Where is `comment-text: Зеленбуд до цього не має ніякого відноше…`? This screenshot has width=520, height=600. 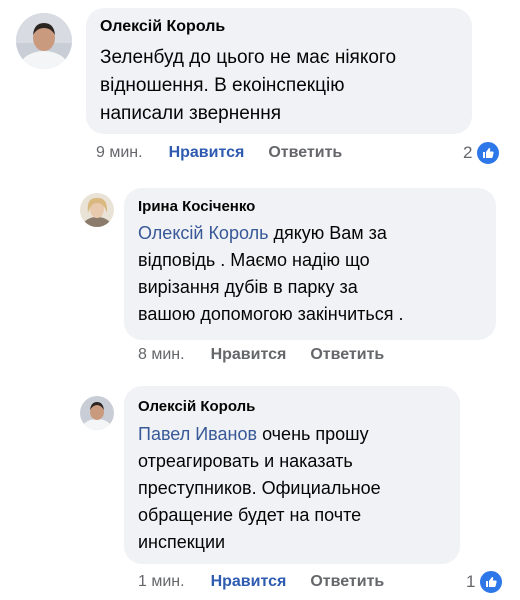
comment-text: Зеленбуд до цього не має ніякого відноше… is located at coordinates (248, 86).